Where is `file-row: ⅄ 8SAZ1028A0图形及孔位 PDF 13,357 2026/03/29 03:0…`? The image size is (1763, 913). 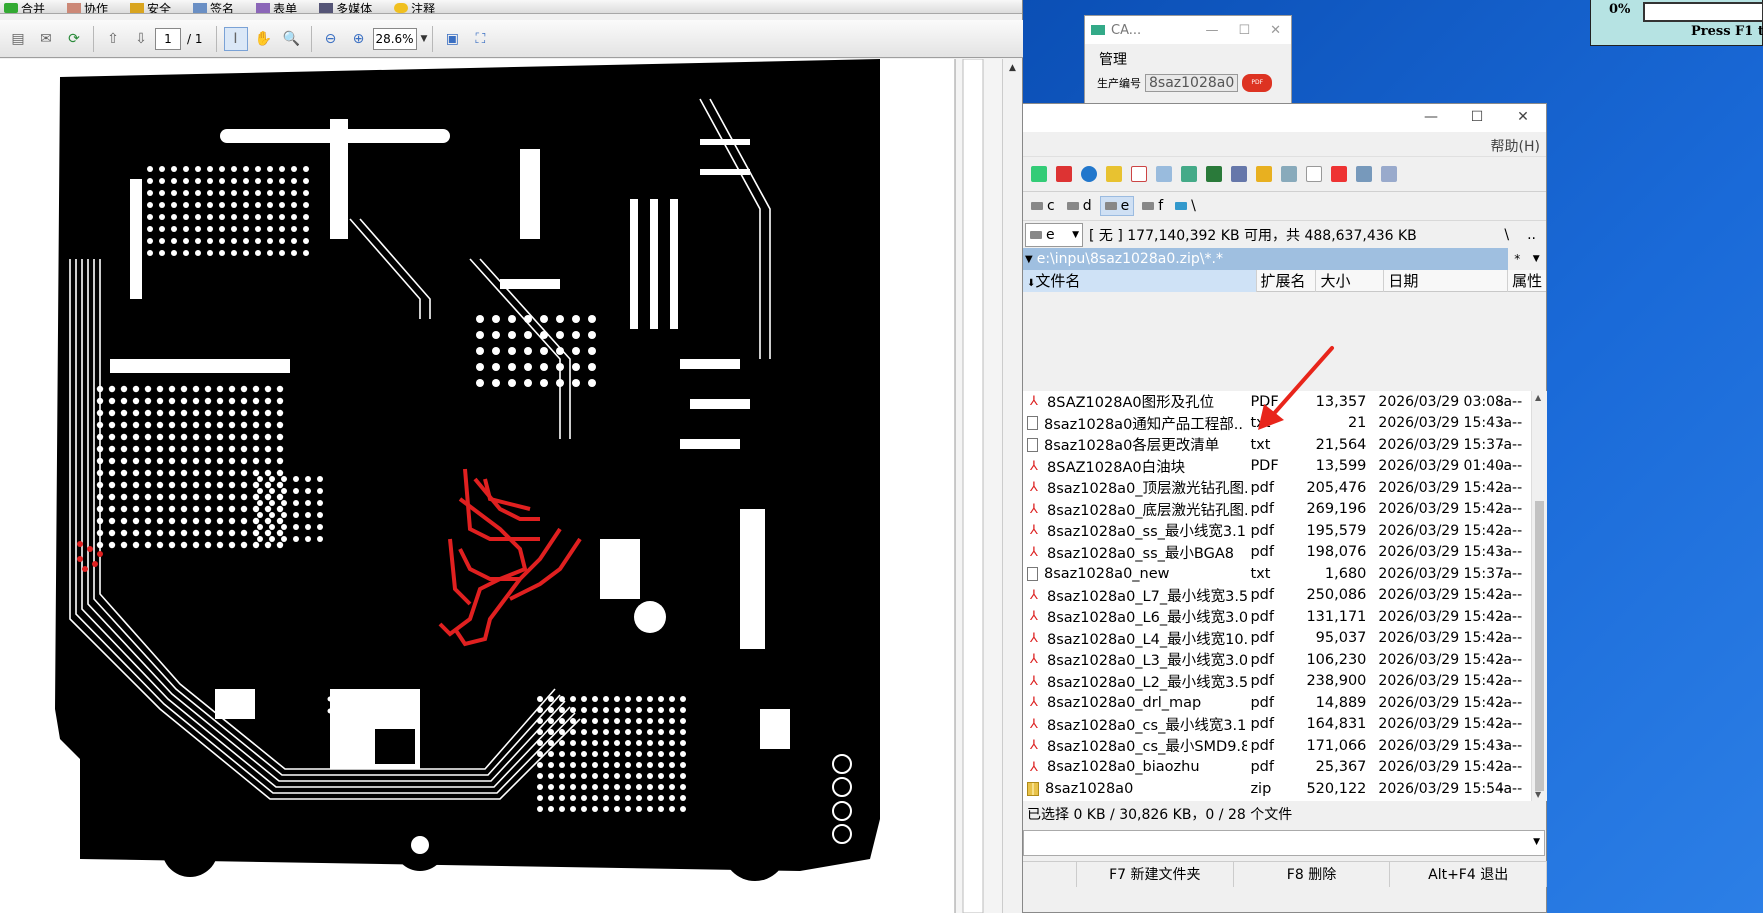 file-row: ⅄ 8SAZ1028A0图形及孔位 PDF 13,357 2026/03/29 03:0… is located at coordinates (1277, 402).